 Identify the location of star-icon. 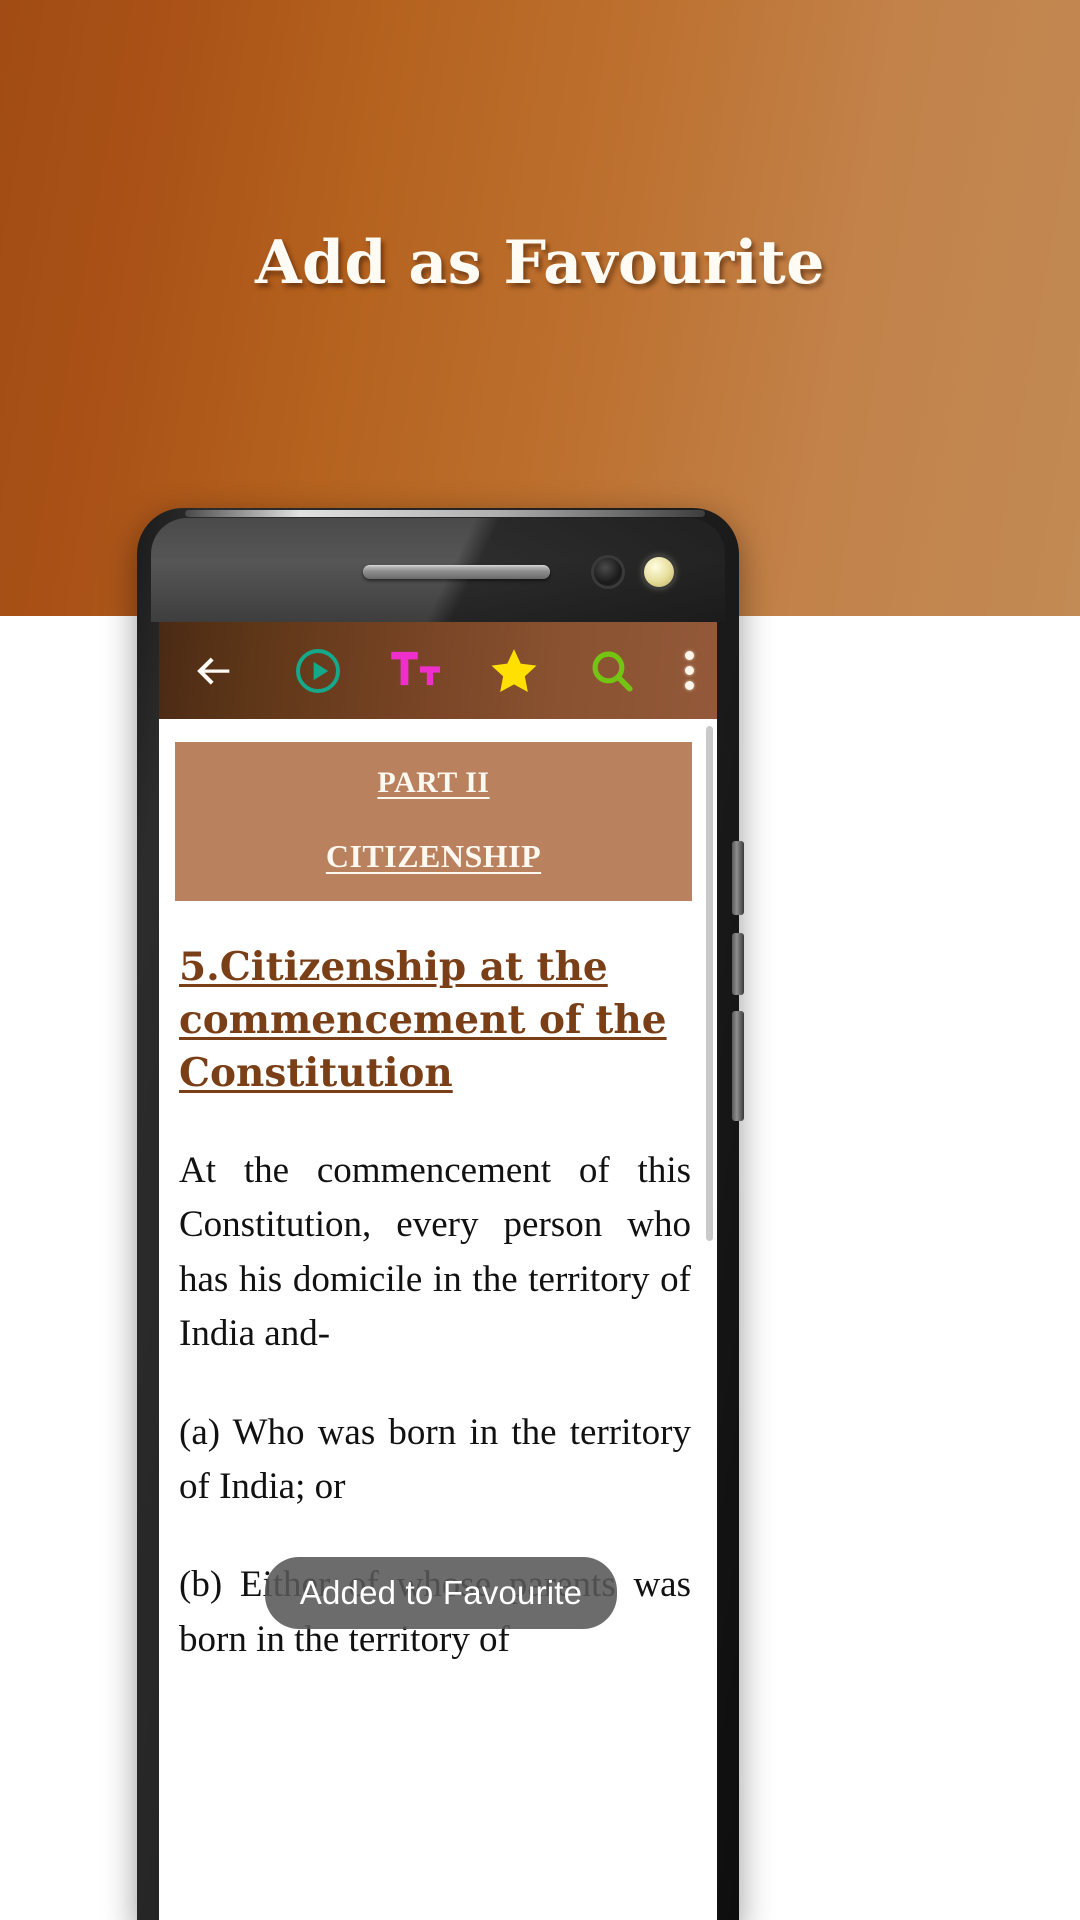
(514, 670).